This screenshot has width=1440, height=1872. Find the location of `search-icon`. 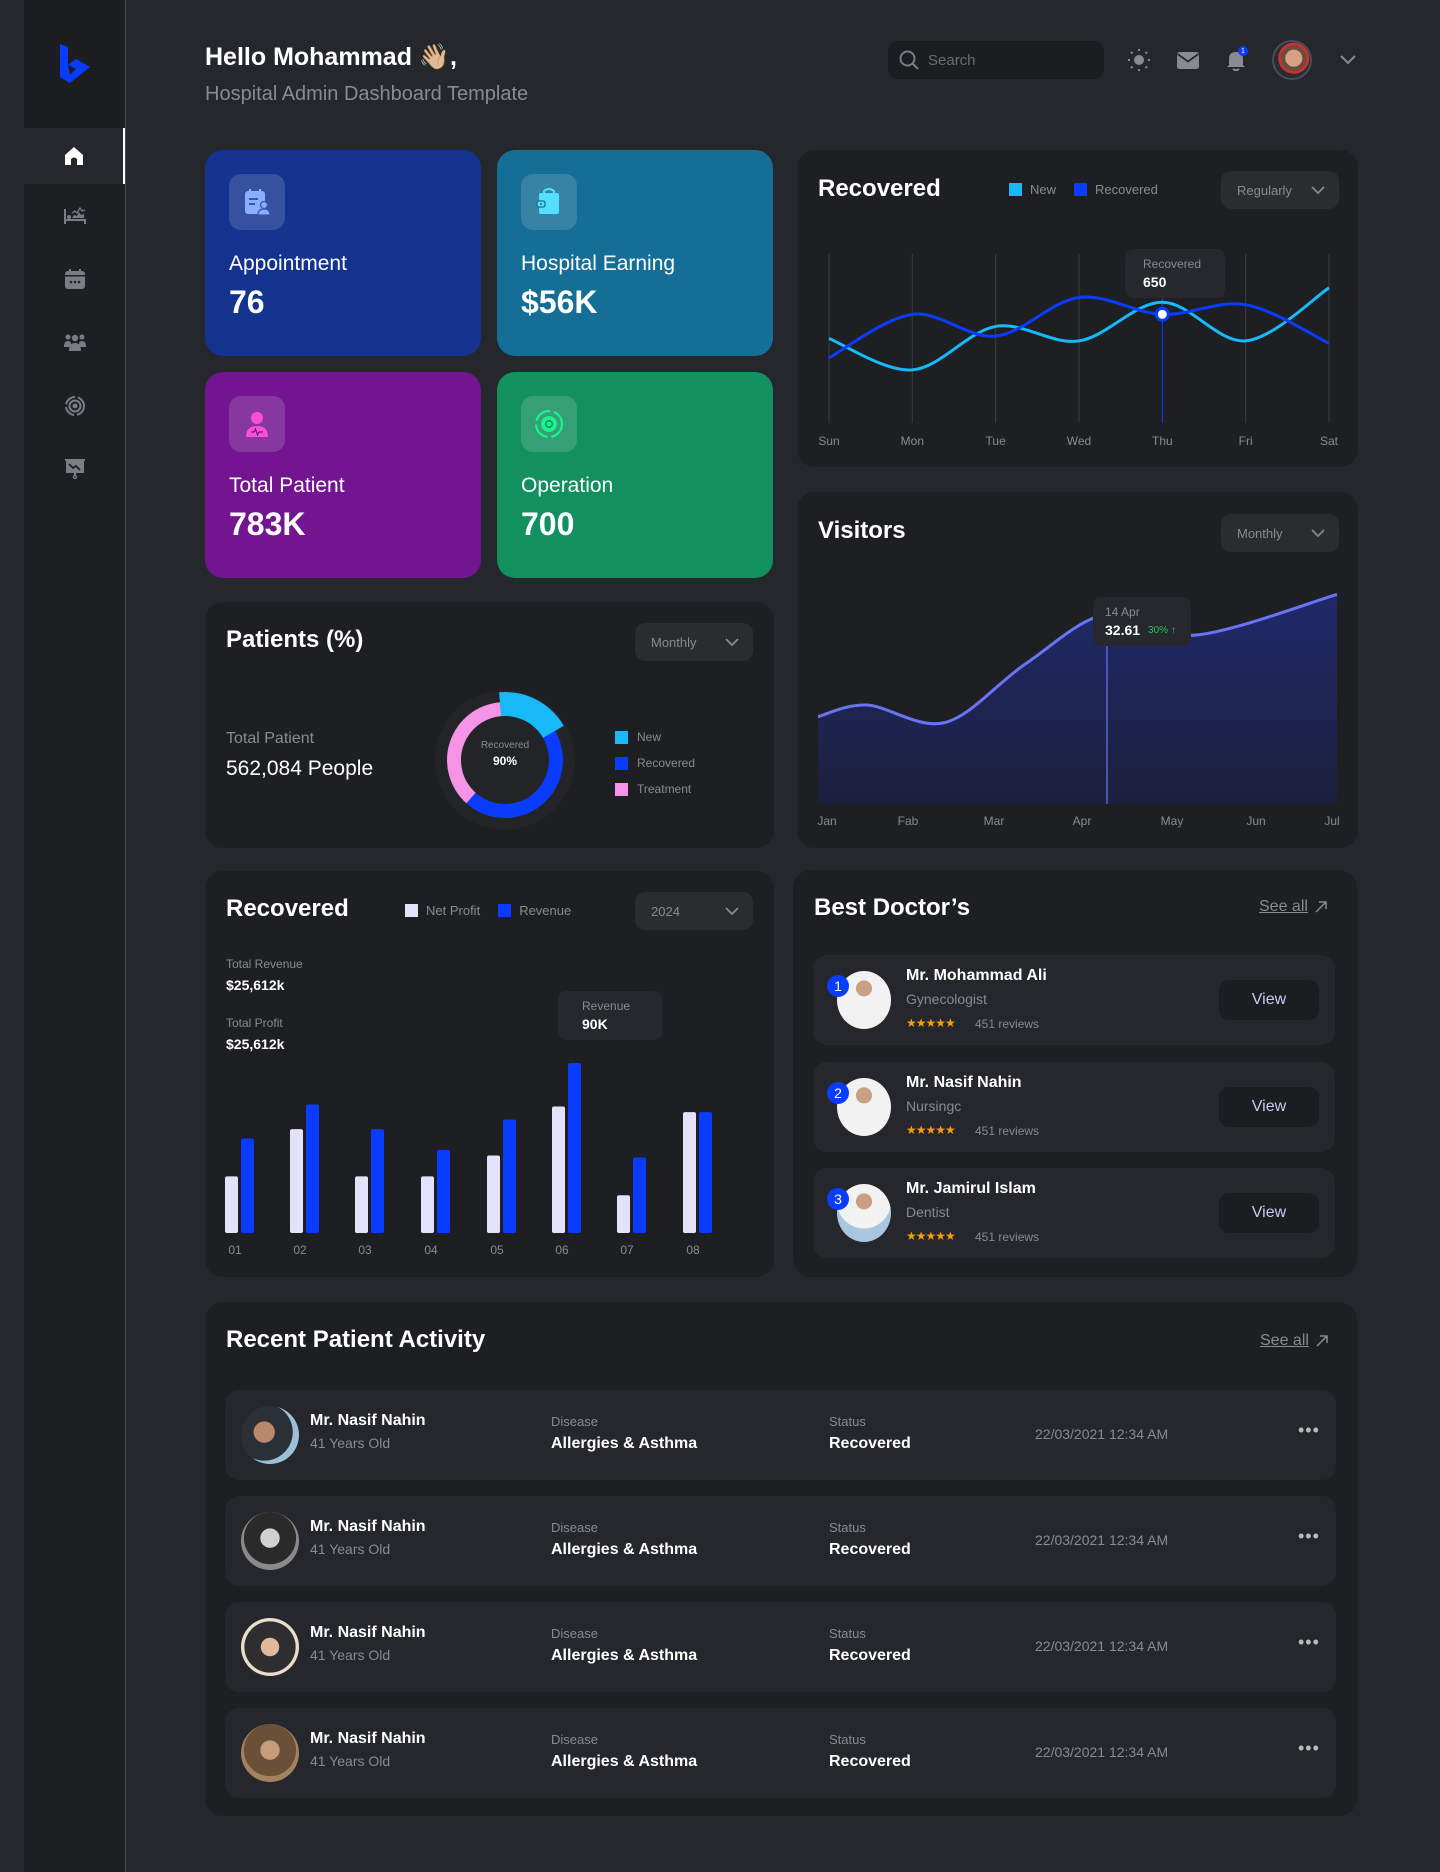

search-icon is located at coordinates (909, 60).